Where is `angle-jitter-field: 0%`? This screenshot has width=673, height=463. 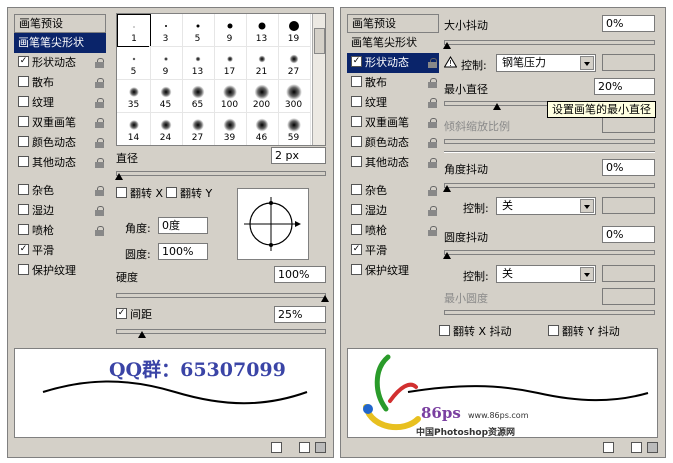 angle-jitter-field: 0% is located at coordinates (628, 167).